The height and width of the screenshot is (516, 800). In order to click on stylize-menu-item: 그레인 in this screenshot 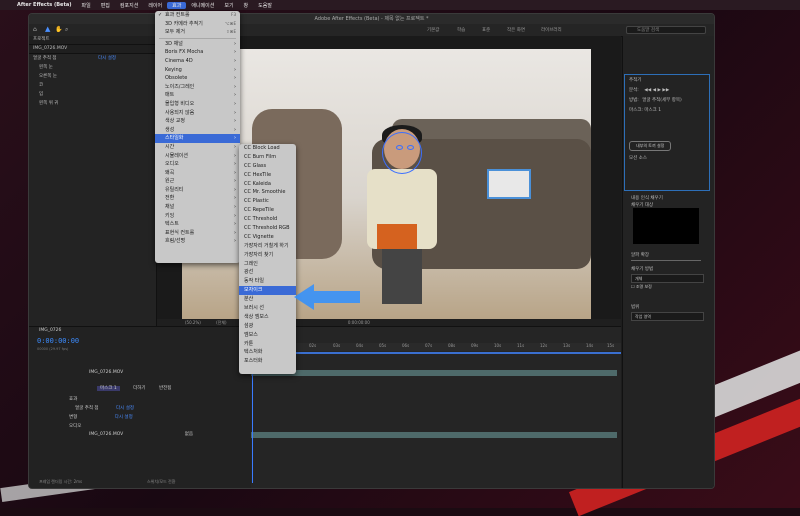, I will do `click(267, 264)`.